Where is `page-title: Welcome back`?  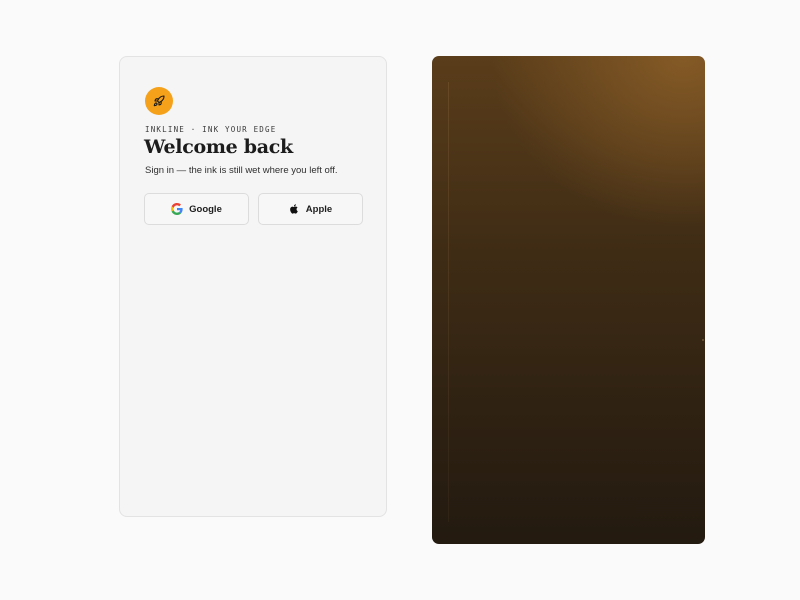
page-title: Welcome back is located at coordinates (218, 147).